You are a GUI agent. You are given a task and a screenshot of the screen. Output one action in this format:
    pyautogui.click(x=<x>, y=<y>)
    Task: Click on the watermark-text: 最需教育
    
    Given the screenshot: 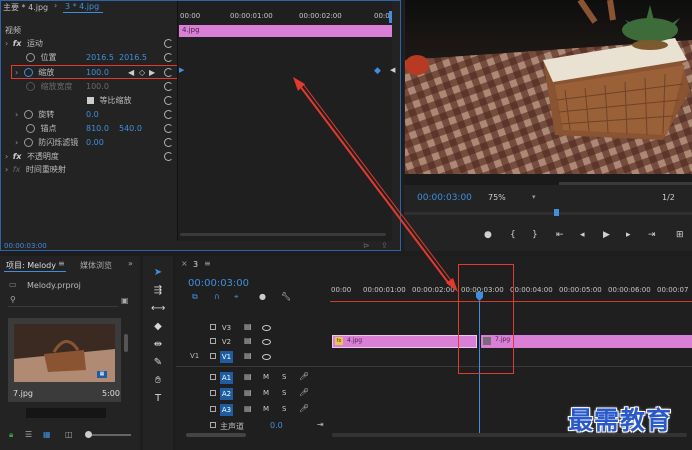 What is the action you would take?
    pyautogui.click(x=620, y=420)
    